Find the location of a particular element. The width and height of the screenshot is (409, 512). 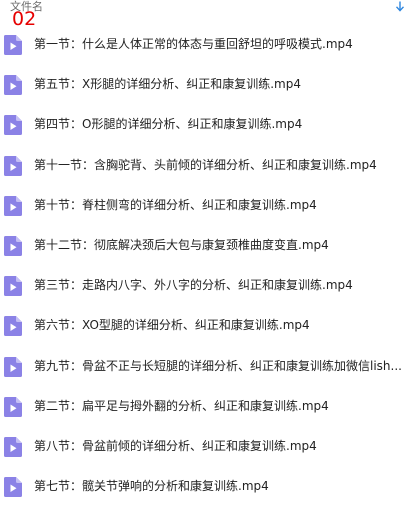

file-list-header: 文件名 is located at coordinates (204, 7).